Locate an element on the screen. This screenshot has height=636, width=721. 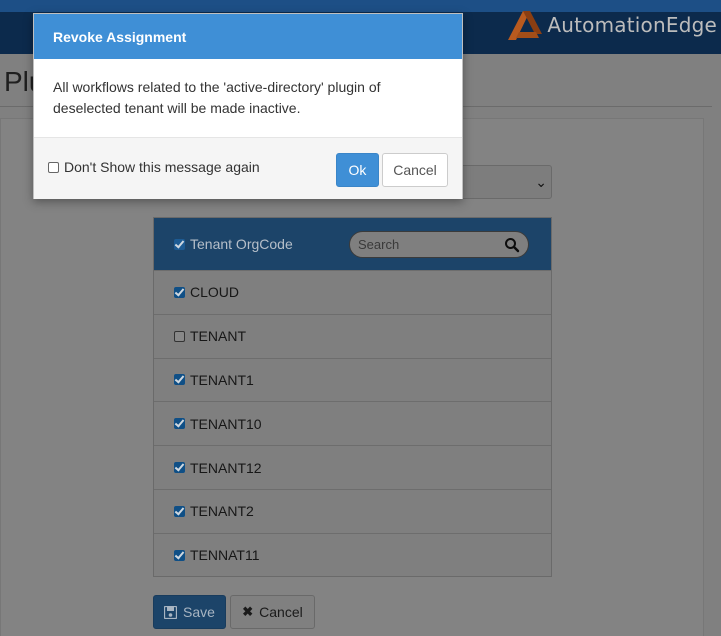
table-row: CLOUD is located at coordinates (352, 292).